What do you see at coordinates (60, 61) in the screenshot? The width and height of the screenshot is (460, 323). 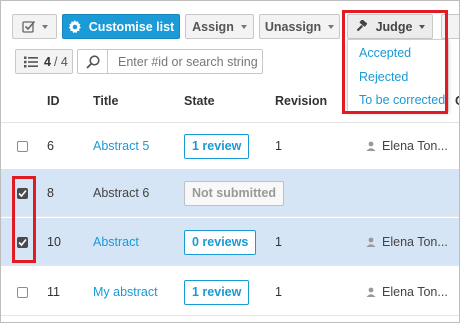 I see `total-count: / 4` at bounding box center [60, 61].